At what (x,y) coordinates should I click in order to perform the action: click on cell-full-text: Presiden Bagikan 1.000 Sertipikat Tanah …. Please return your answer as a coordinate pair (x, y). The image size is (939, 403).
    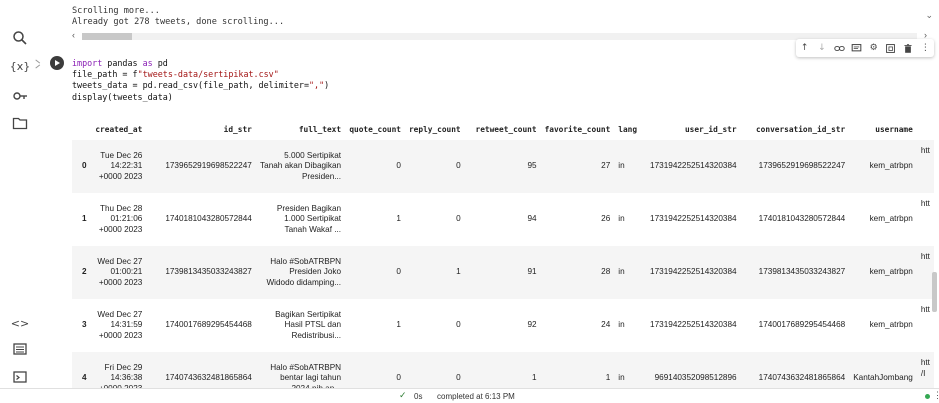
    Looking at the image, I should click on (309, 218).